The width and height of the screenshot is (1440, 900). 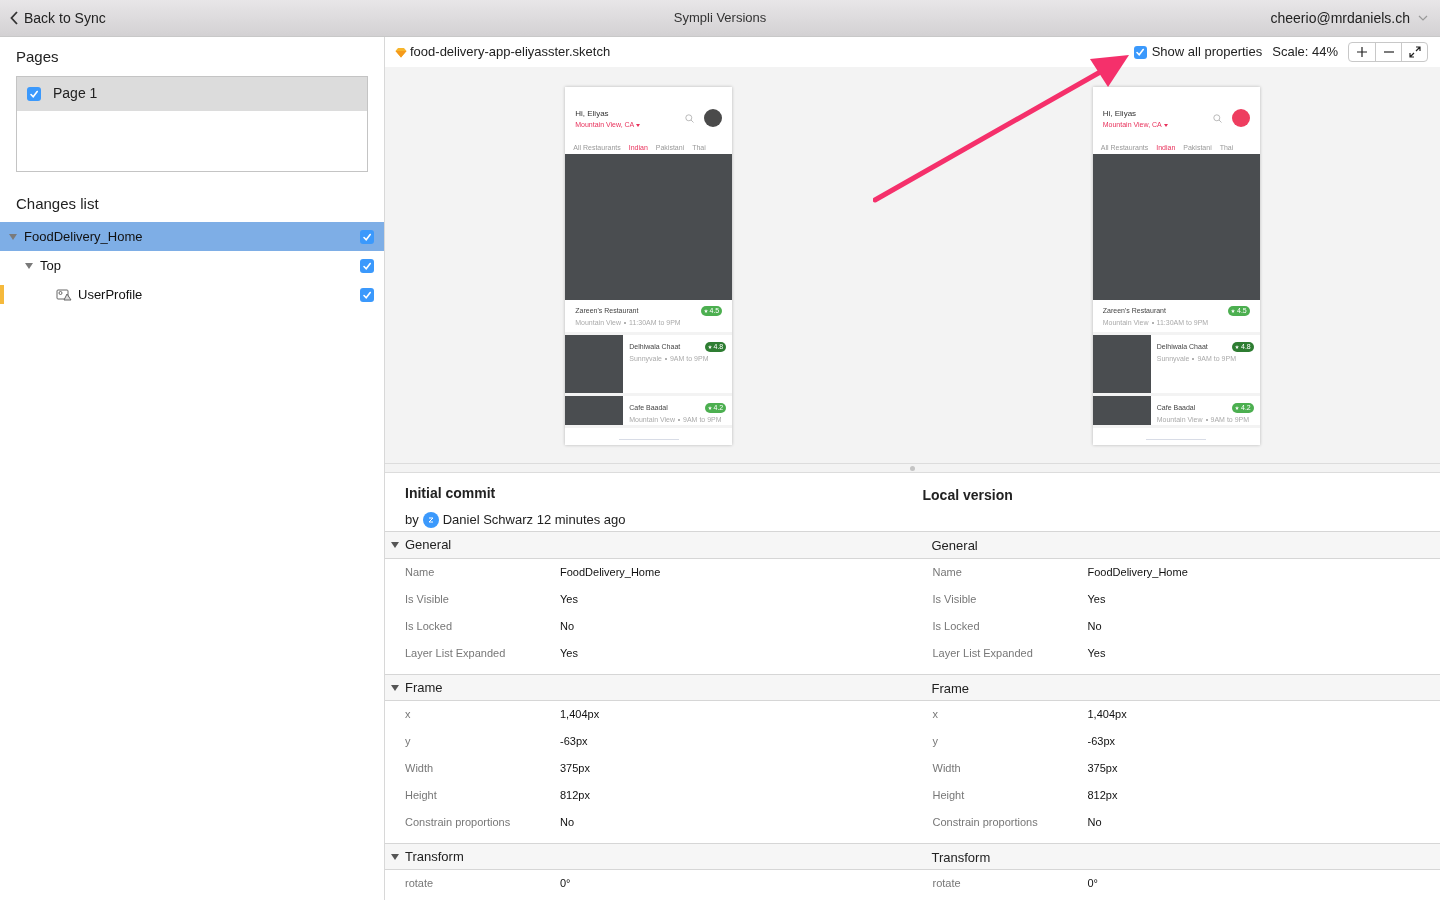 I want to click on version-title: Local version, so click(x=967, y=495).